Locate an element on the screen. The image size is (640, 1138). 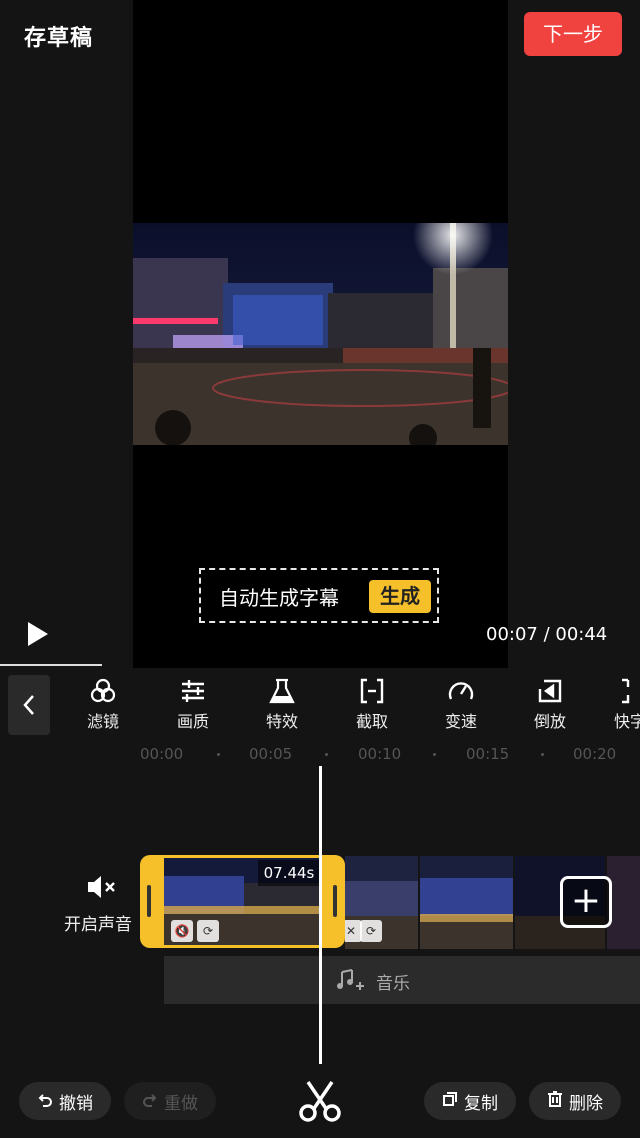
undo-label: 撤销 is located at coordinates (76, 1103).